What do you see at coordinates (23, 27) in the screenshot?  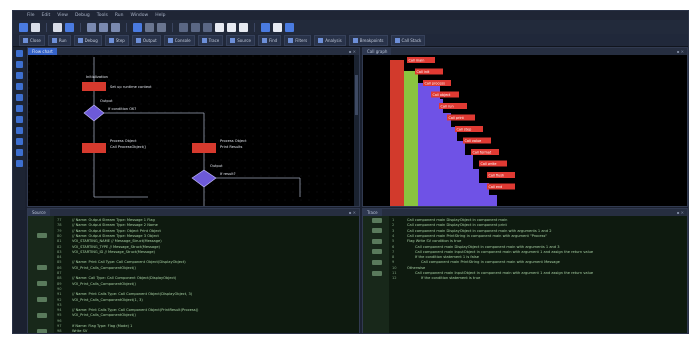 I see `new-file-icon` at bounding box center [23, 27].